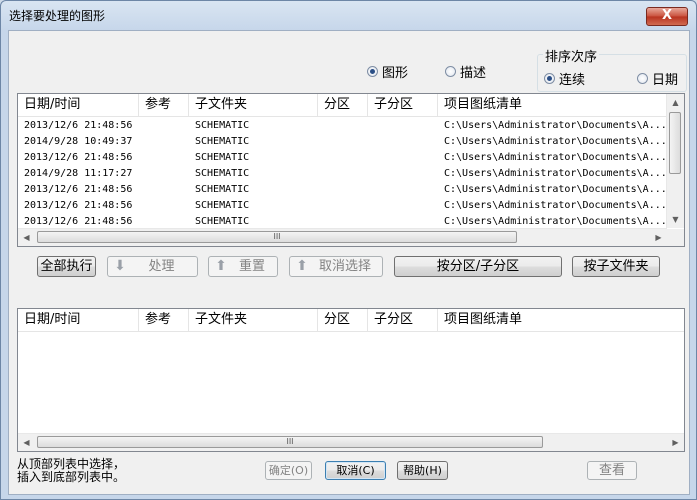  Describe the element at coordinates (277, 237) in the screenshot. I see `top-list-hscroll-thumb: III` at that location.